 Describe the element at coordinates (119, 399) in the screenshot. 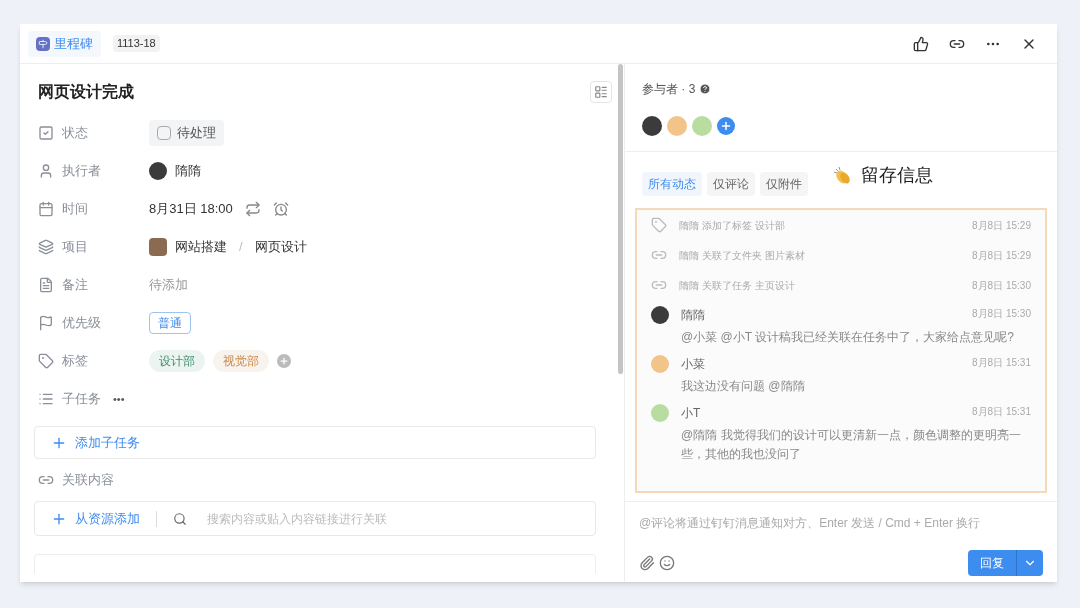

I see `more-button: •••` at that location.